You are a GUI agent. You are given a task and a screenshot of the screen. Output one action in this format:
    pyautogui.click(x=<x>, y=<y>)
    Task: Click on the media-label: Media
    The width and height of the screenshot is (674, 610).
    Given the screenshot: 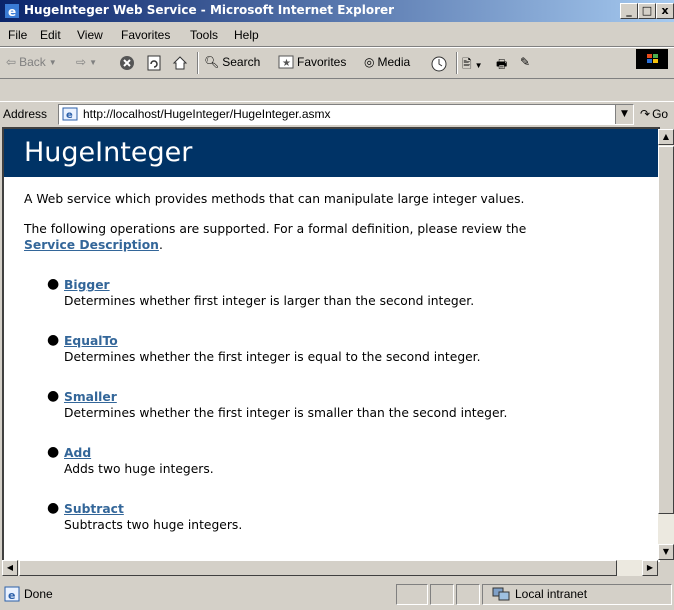 What is the action you would take?
    pyautogui.click(x=394, y=62)
    